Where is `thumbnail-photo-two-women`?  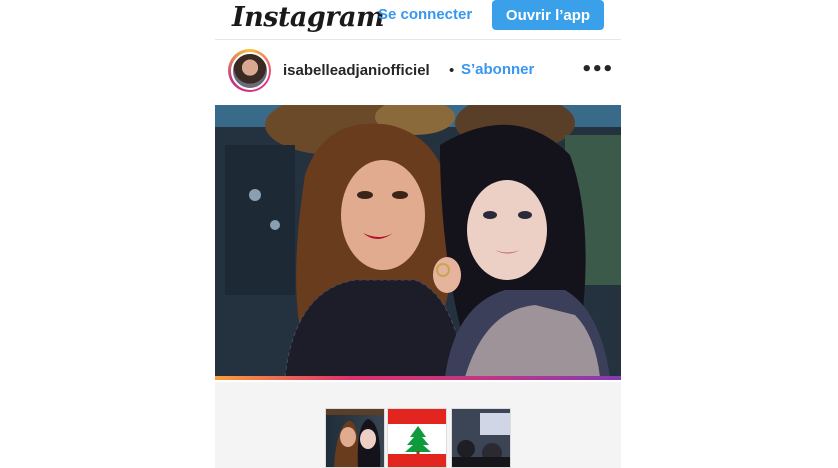
thumbnail-photo-two-women is located at coordinates (355, 438).